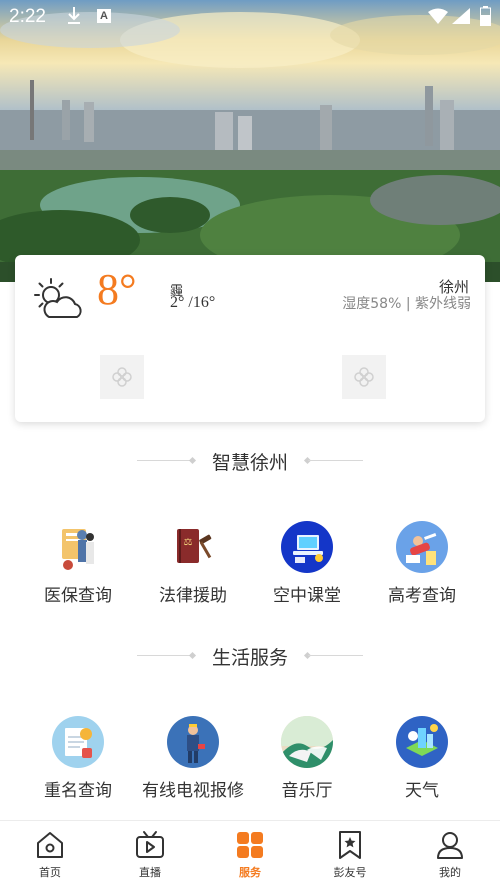 This screenshot has height=889, width=500. I want to click on tab-label: 彭友号, so click(350, 872).